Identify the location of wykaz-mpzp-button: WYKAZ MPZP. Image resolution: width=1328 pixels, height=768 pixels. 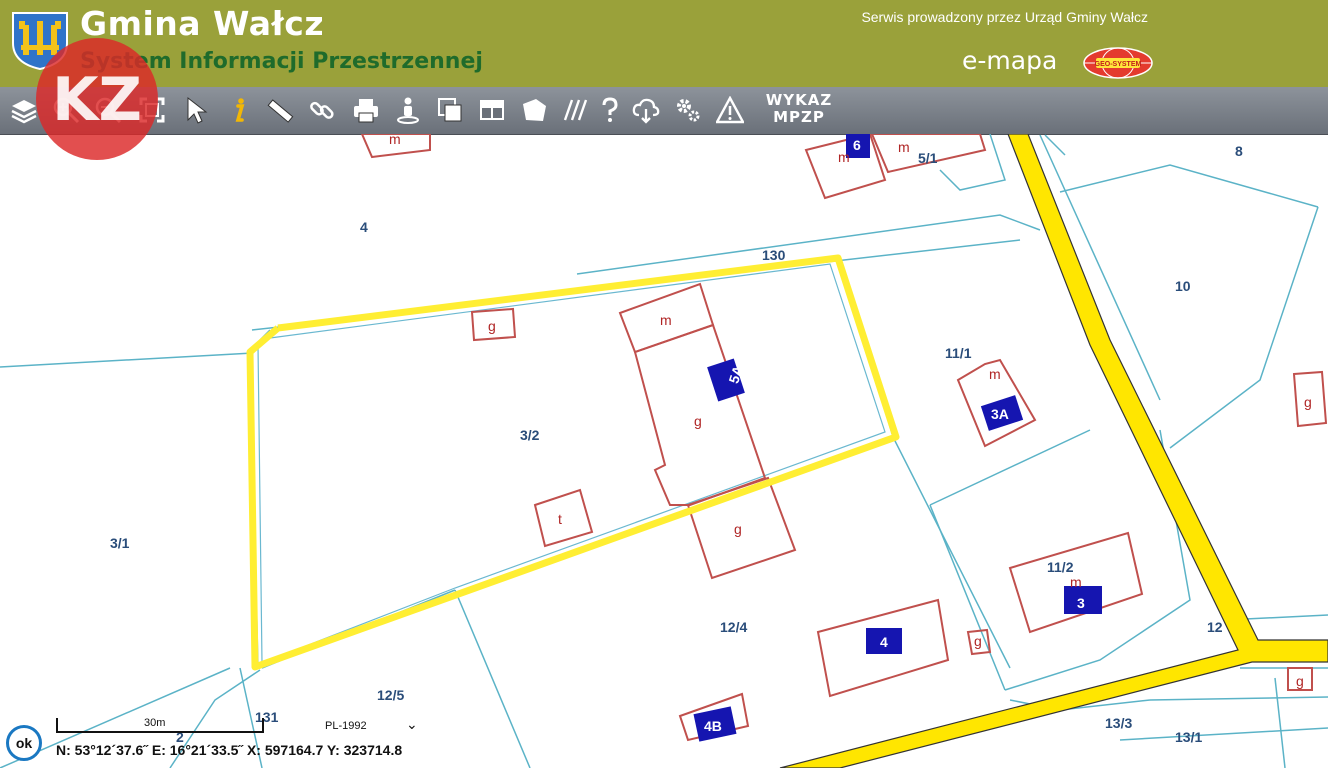
(799, 109).